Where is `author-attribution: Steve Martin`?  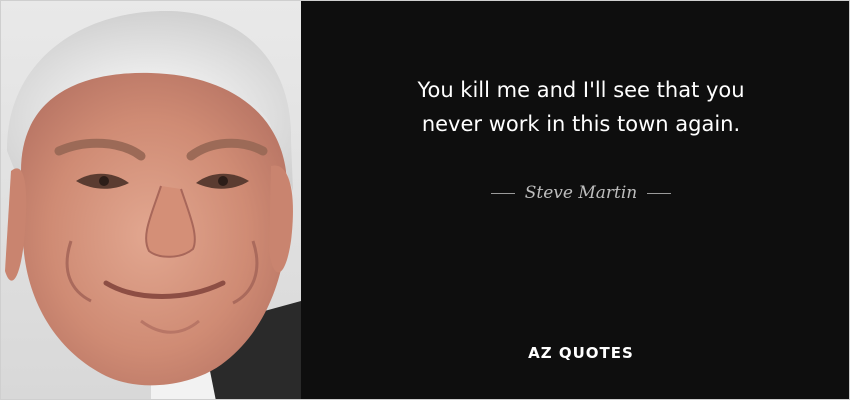
author-attribution: Steve Martin is located at coordinates (581, 193).